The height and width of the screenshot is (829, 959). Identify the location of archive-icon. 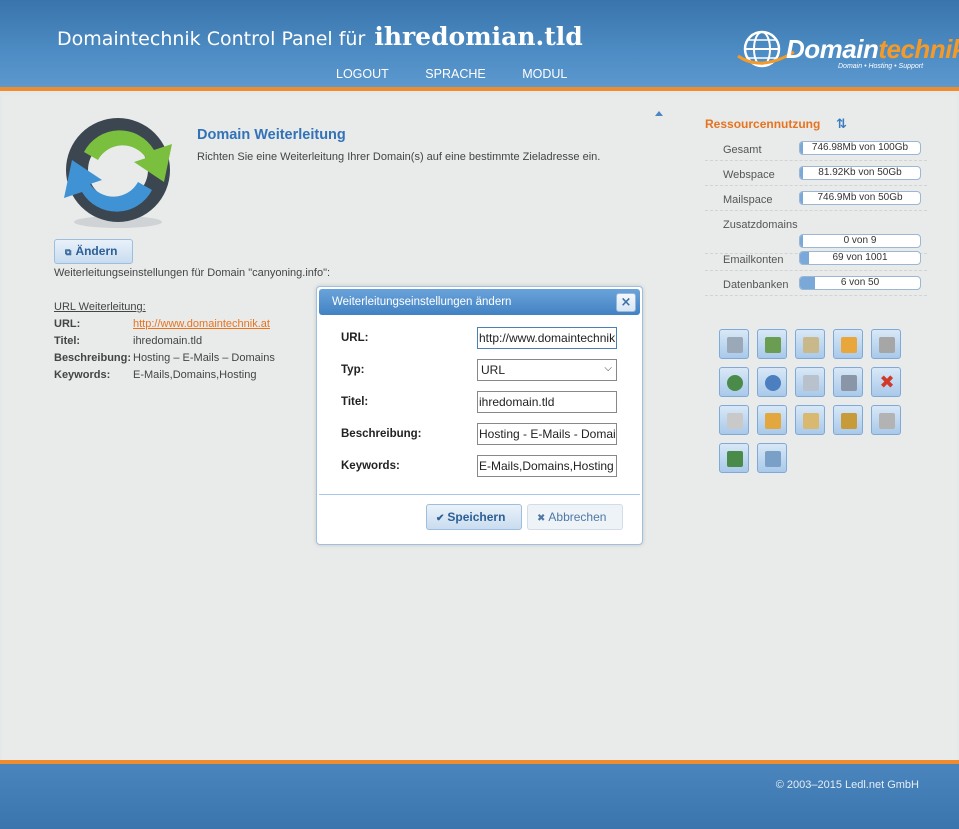
(811, 421).